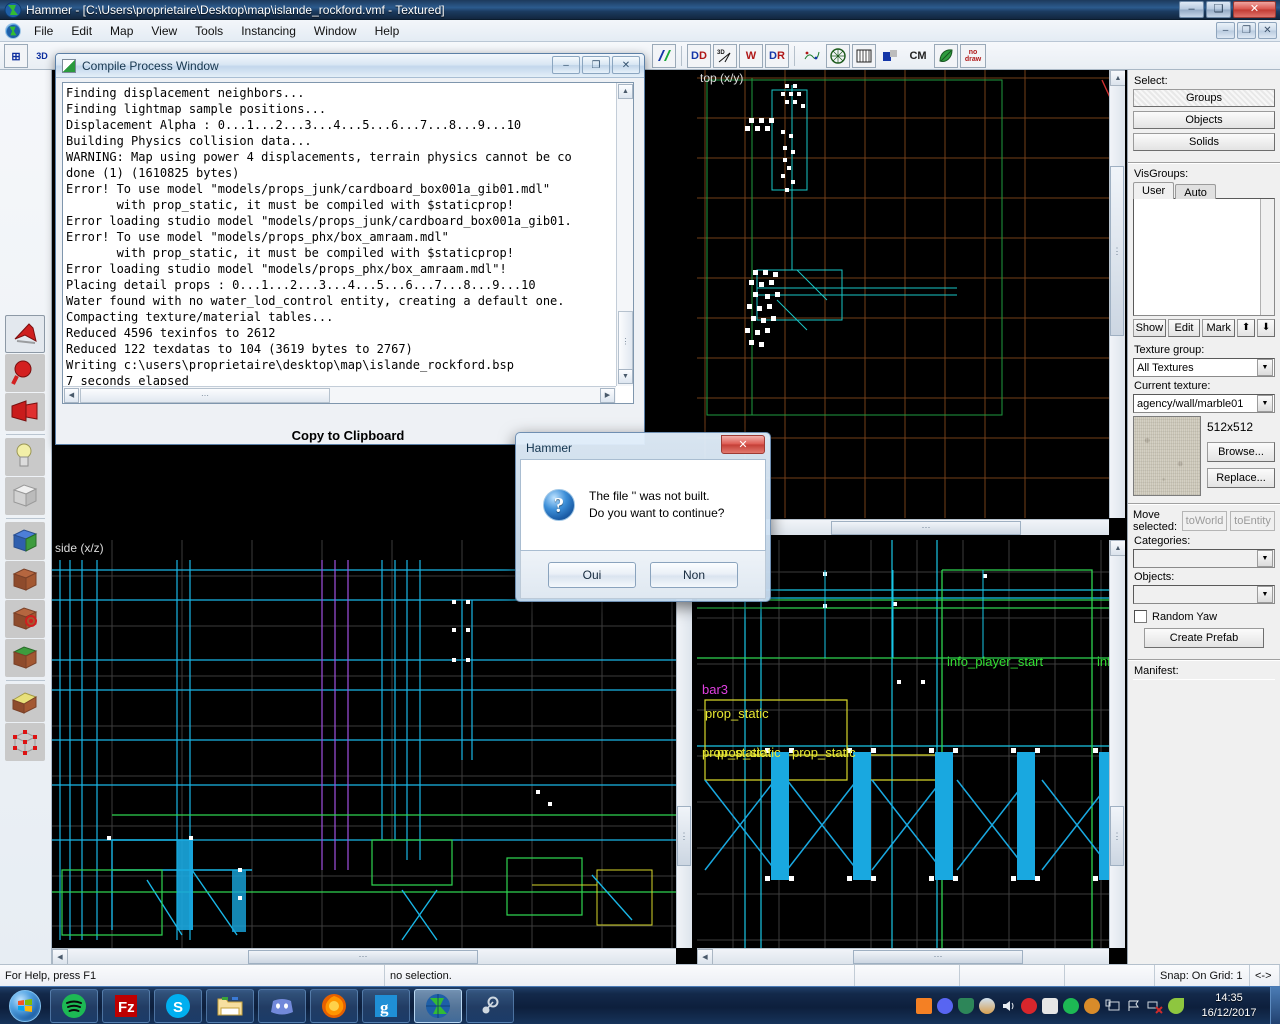  What do you see at coordinates (684, 836) in the screenshot?
I see `scroll-thumb-side-v: ⋮` at bounding box center [684, 836].